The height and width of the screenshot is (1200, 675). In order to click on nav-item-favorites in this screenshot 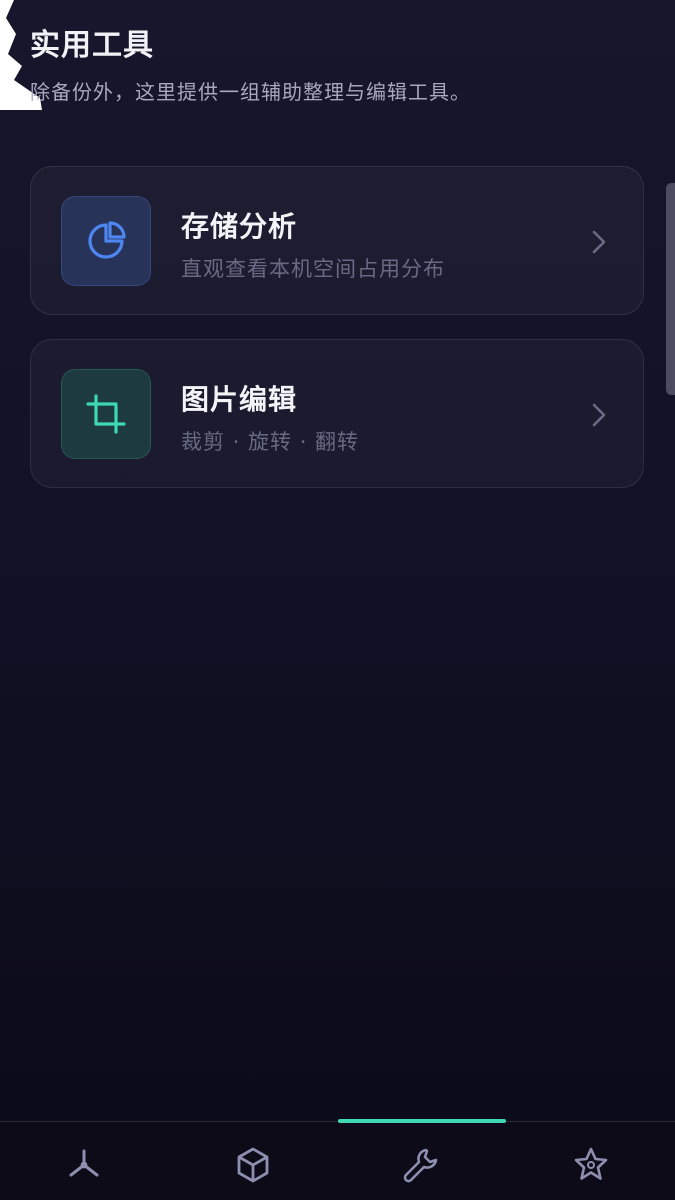, I will do `click(591, 1165)`.